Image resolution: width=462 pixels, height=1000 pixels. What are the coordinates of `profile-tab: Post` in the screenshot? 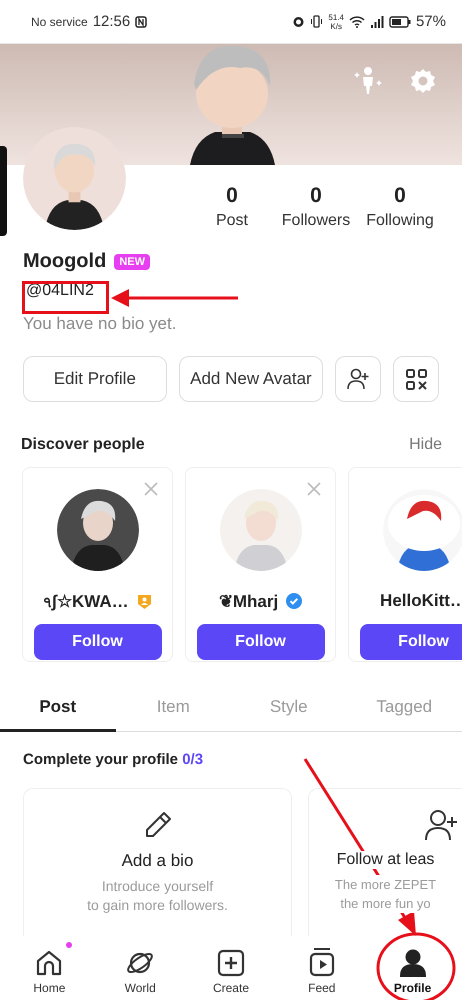 It's located at (58, 708).